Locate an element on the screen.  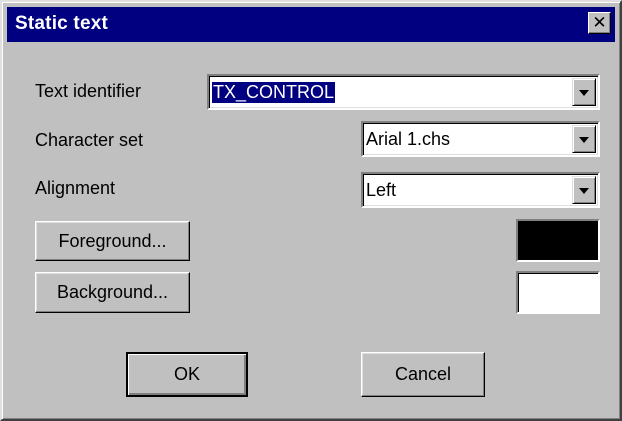
alignment-dropdown-button is located at coordinates (584, 190).